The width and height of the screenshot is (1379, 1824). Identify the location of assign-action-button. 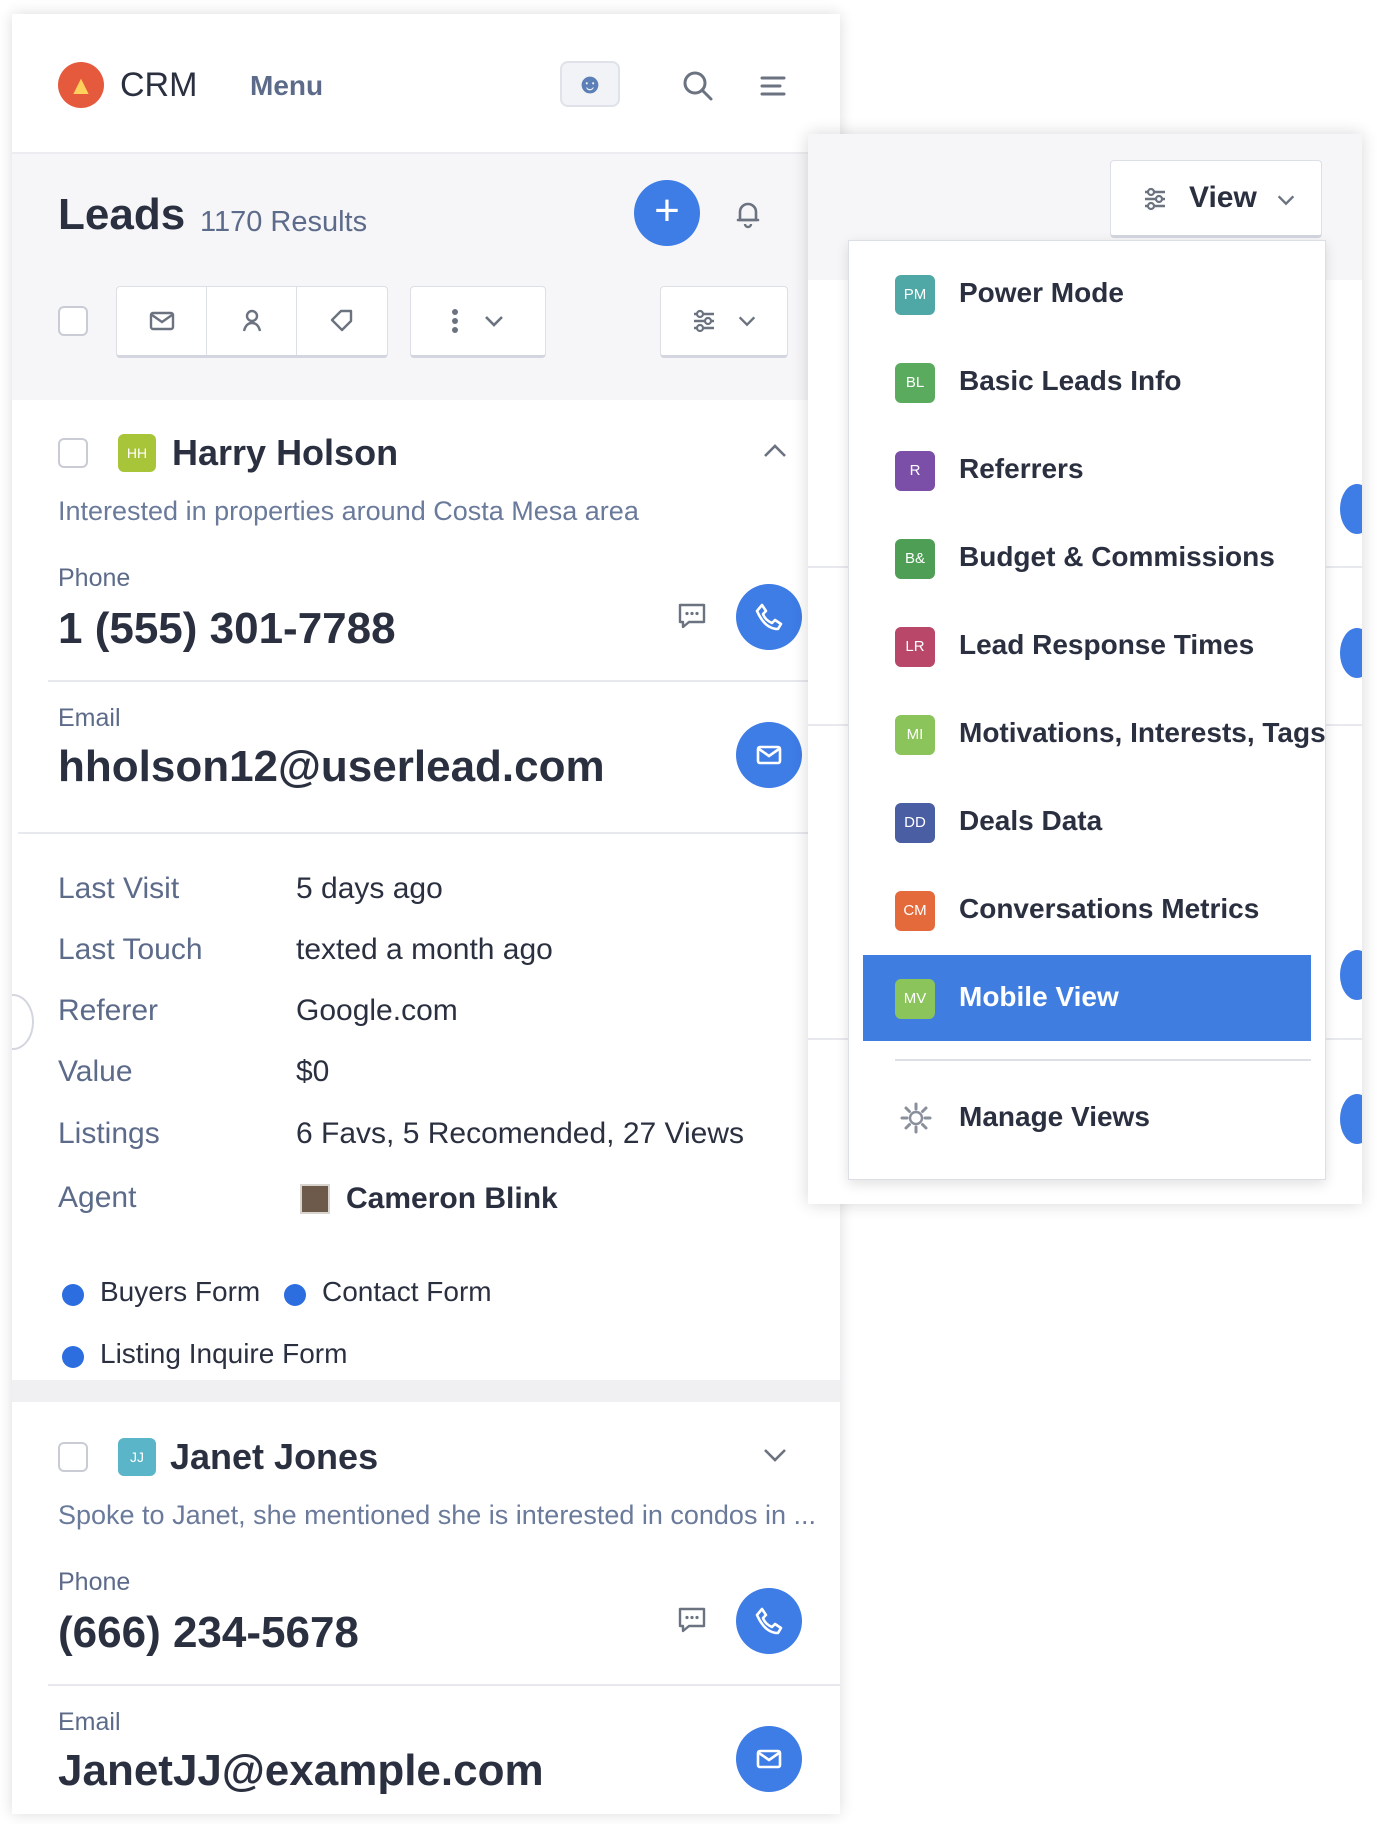
(252, 321).